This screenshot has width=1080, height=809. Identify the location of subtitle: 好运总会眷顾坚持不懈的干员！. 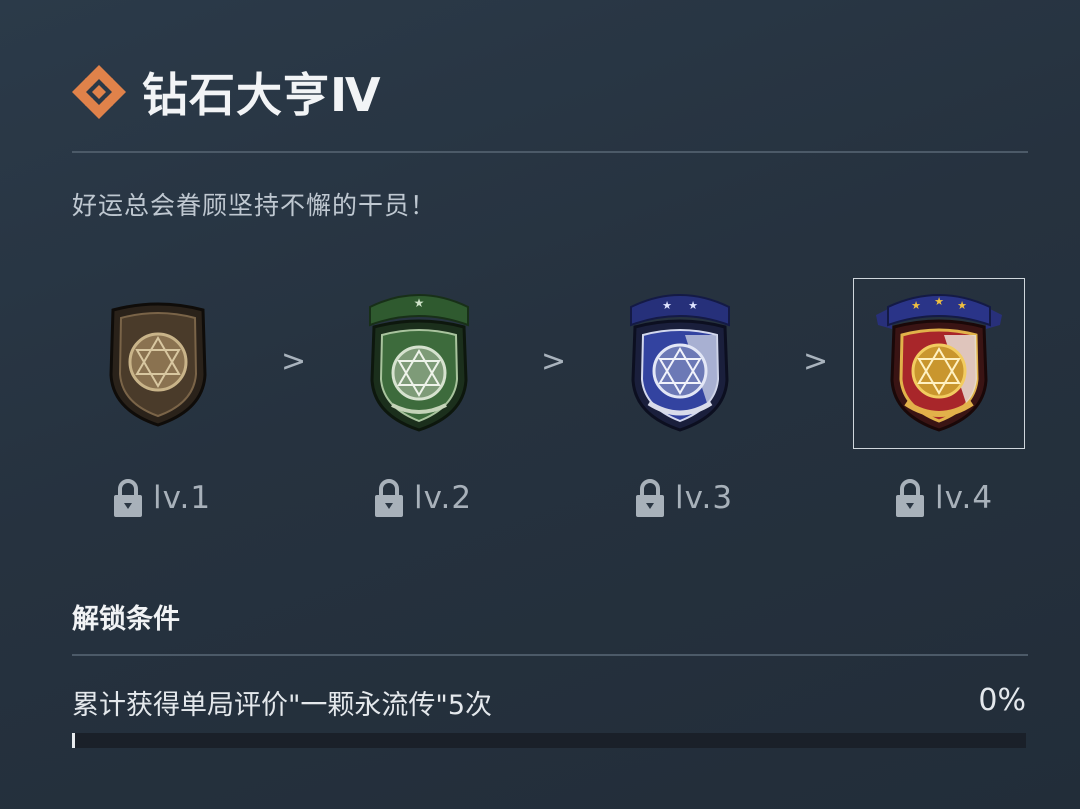
(254, 205).